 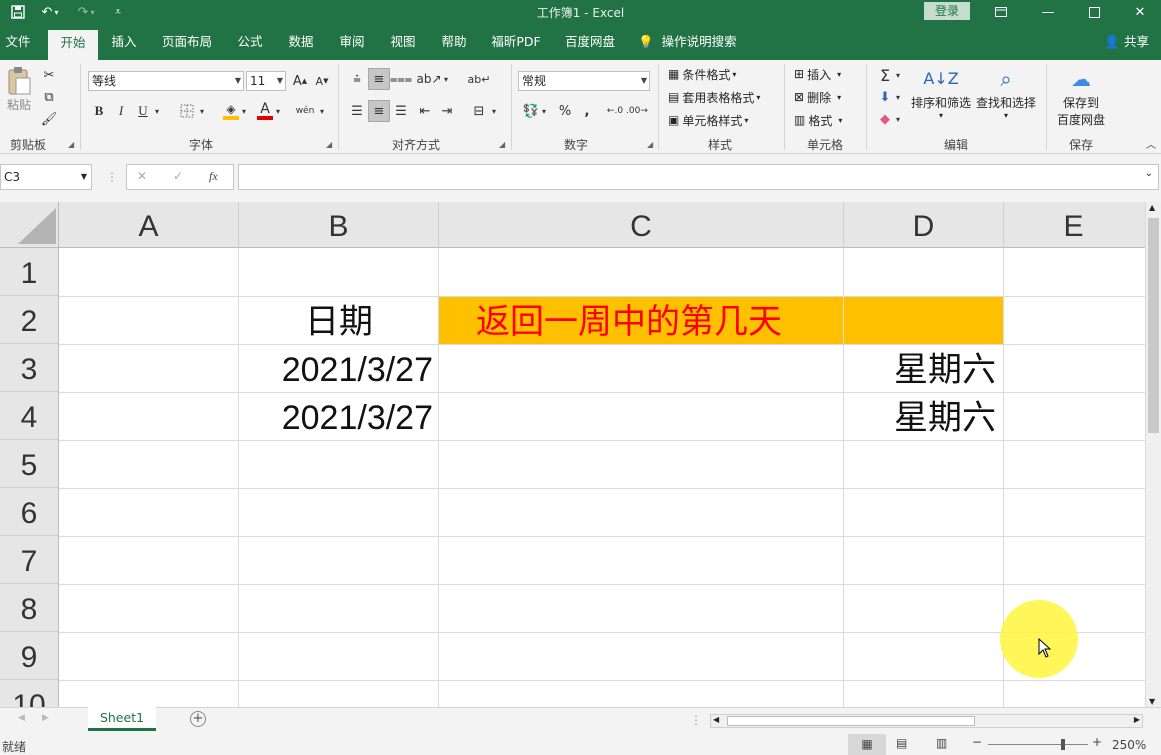 I want to click on next-sheet-icon: ▶, so click(x=45, y=718).